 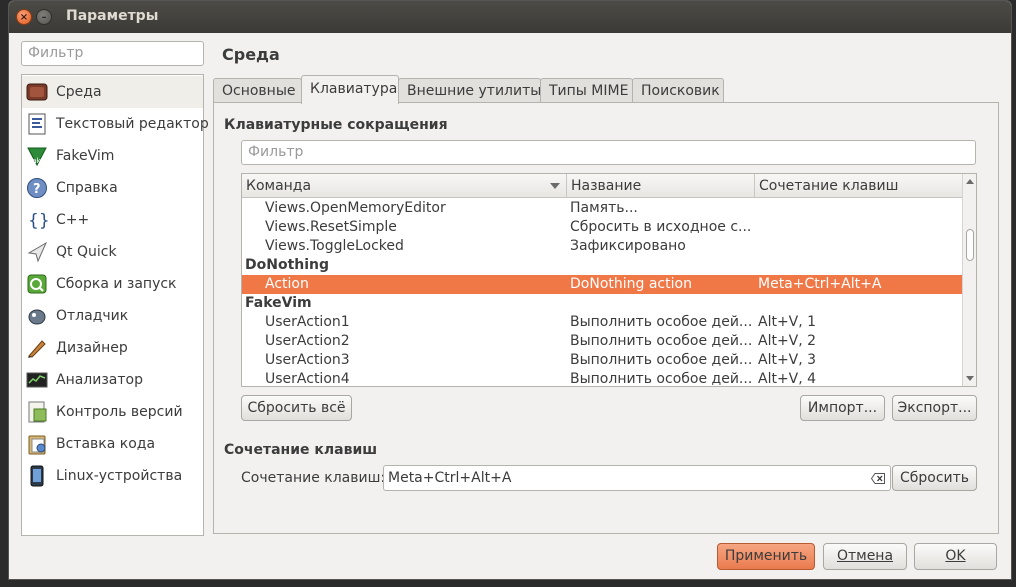 I want to click on linux-devices-icon, so click(x=37, y=476).